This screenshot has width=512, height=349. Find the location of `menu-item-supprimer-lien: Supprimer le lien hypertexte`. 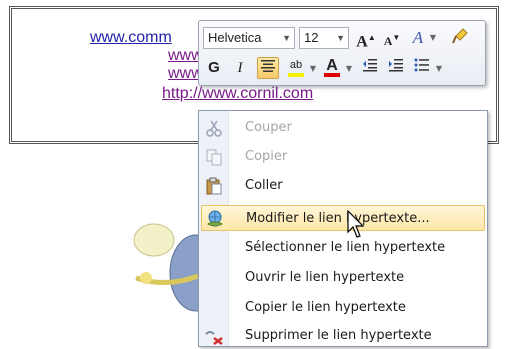

menu-item-supprimer-lien: Supprimer le lien hypertexte is located at coordinates (343, 336).